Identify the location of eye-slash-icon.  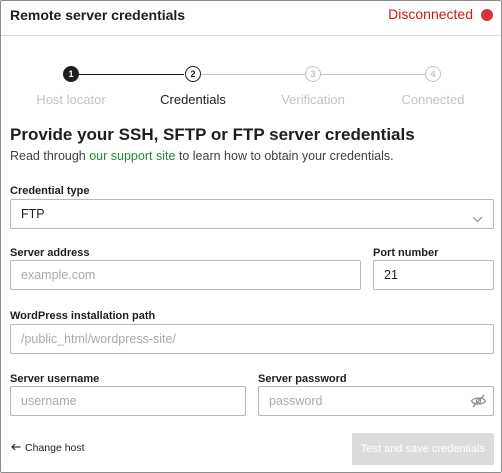
(478, 403).